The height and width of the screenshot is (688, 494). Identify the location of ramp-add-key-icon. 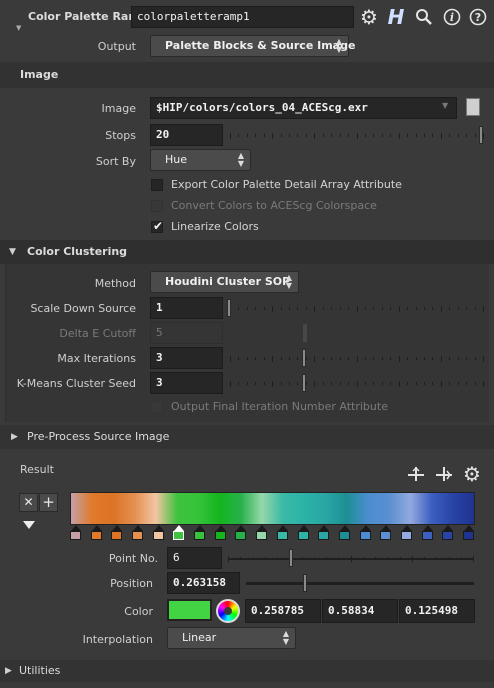
(416, 474).